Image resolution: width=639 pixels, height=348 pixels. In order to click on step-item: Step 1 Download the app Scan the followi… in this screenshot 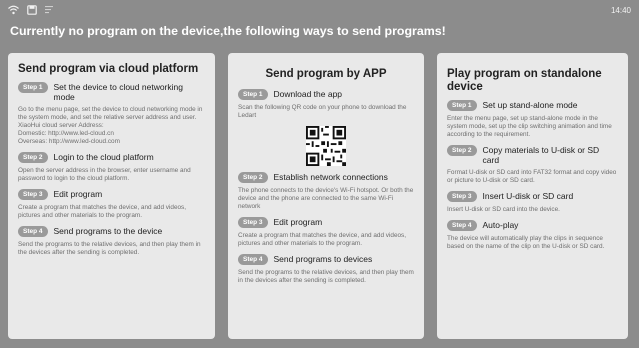, I will do `click(326, 104)`.